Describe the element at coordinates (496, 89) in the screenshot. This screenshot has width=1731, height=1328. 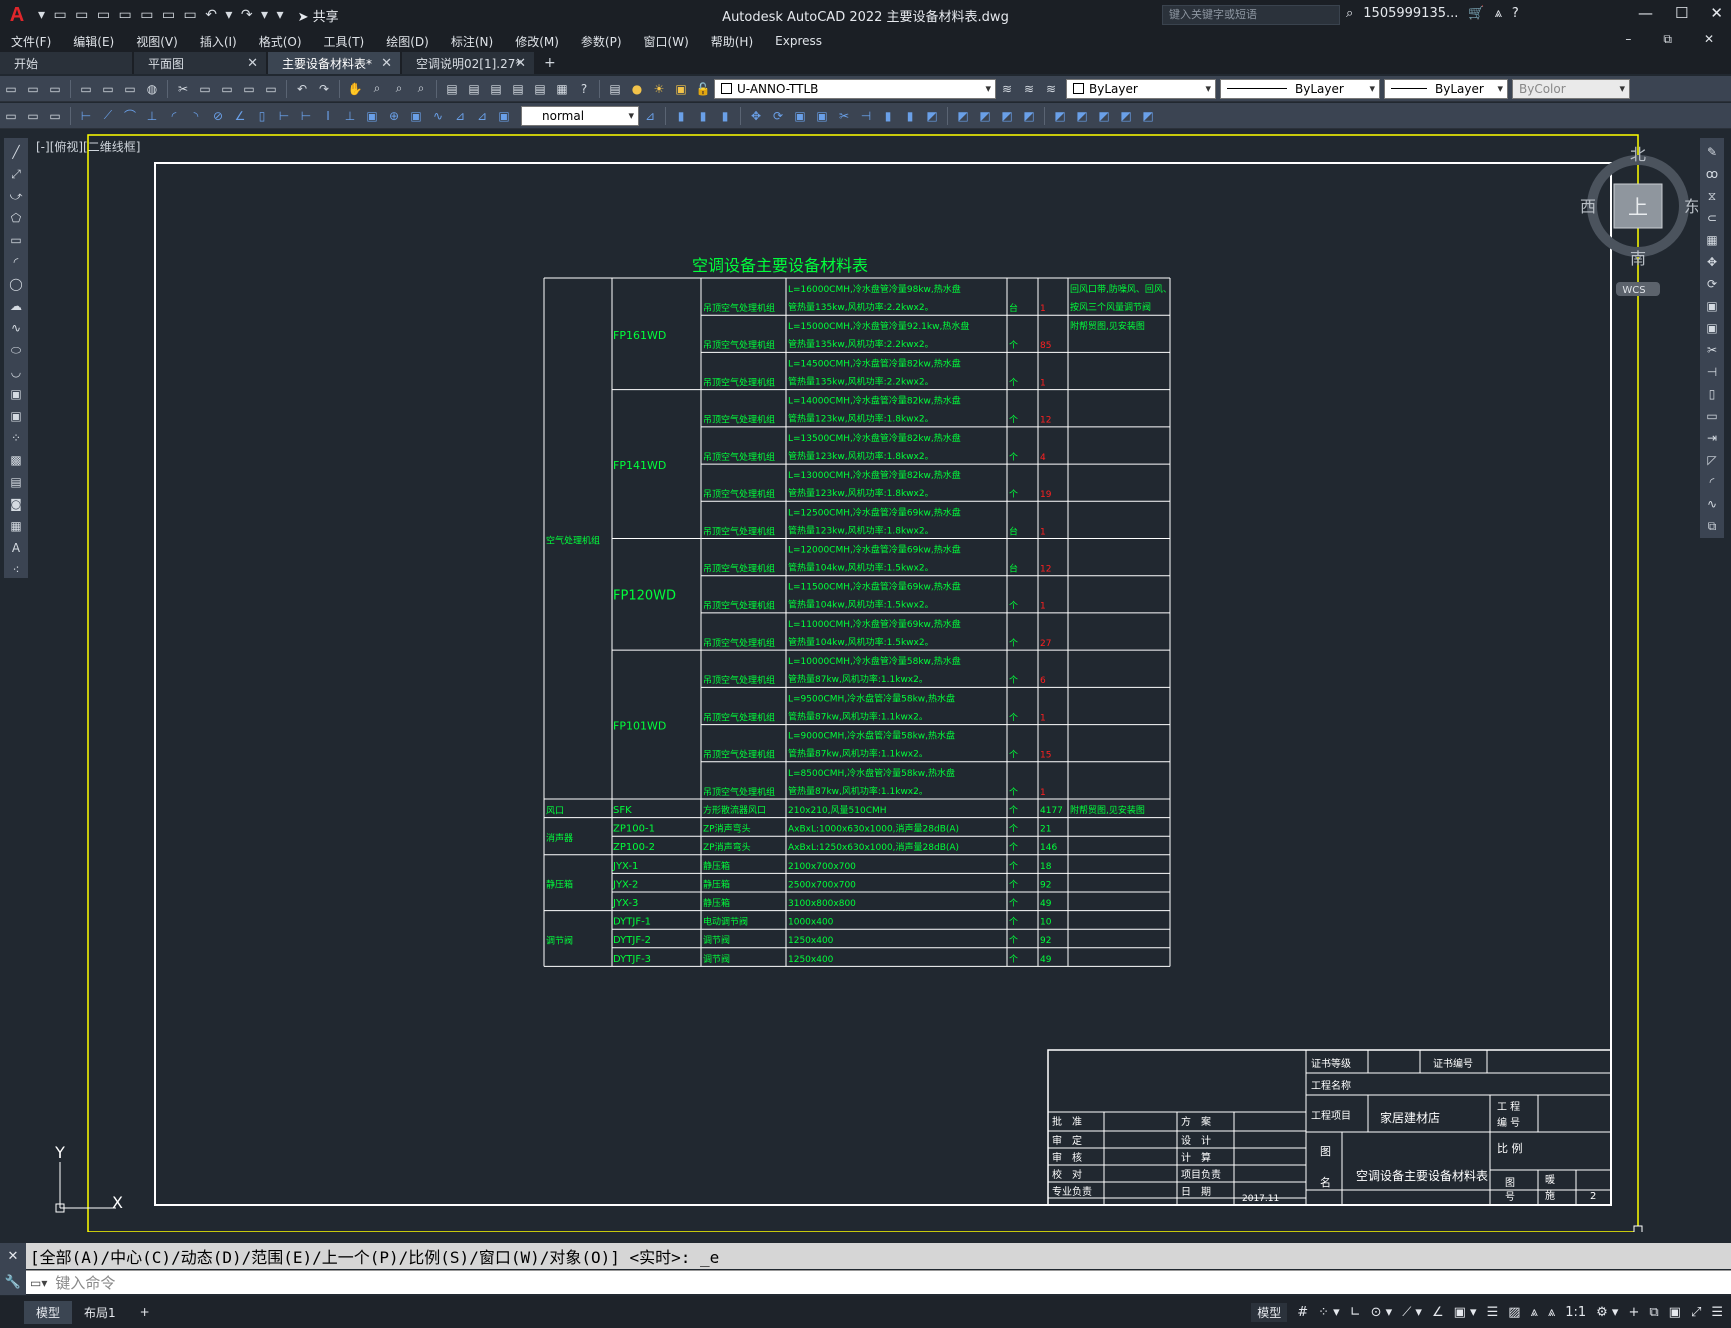
I see `tool-palettes-icon: ▤` at that location.